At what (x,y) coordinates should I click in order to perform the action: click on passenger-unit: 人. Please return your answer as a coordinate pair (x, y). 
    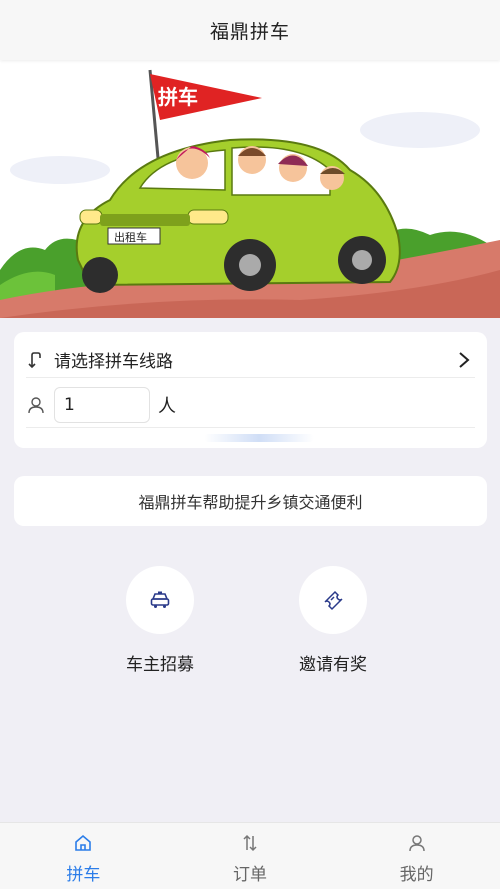
    Looking at the image, I should click on (167, 406).